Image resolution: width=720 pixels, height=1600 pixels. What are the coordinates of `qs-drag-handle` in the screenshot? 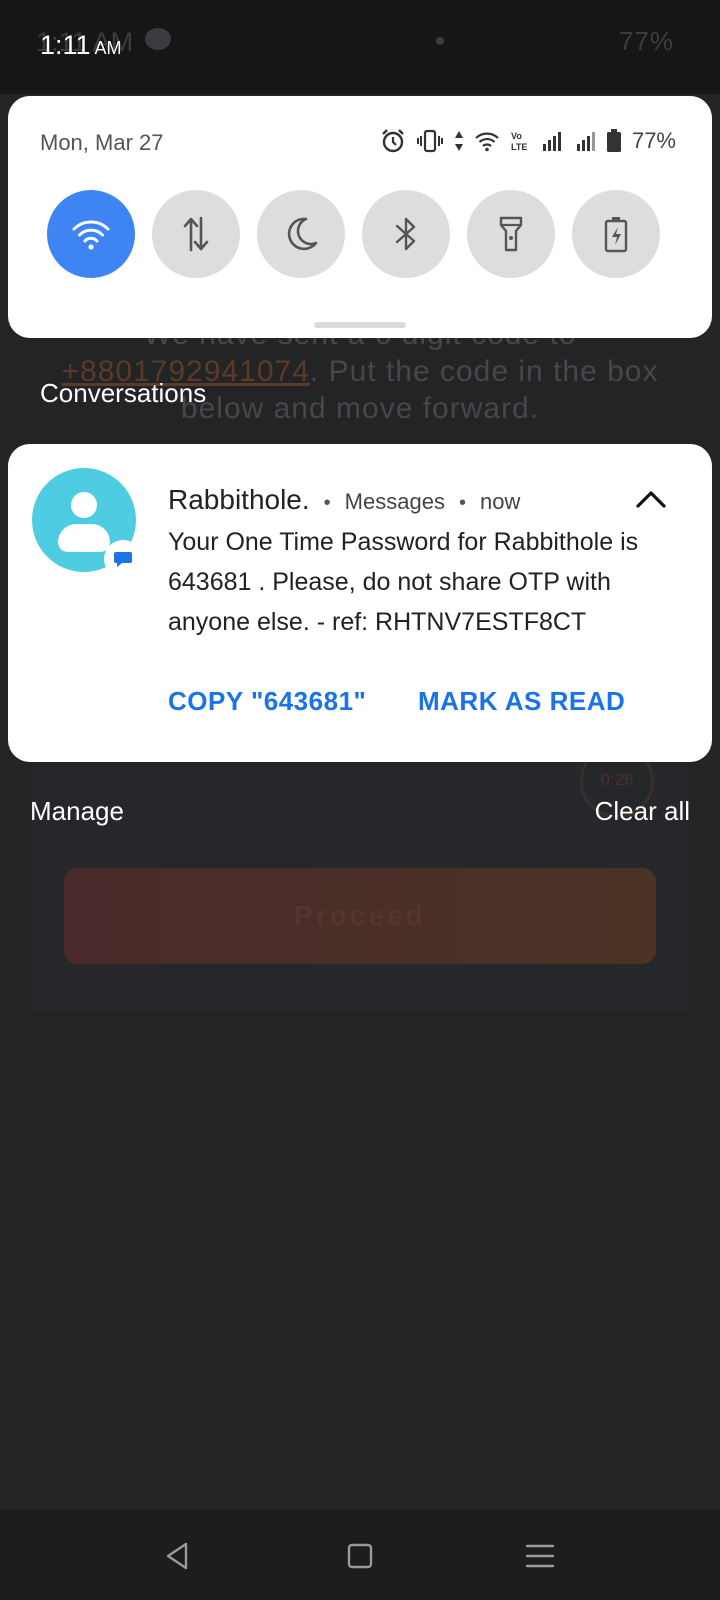 It's located at (360, 325).